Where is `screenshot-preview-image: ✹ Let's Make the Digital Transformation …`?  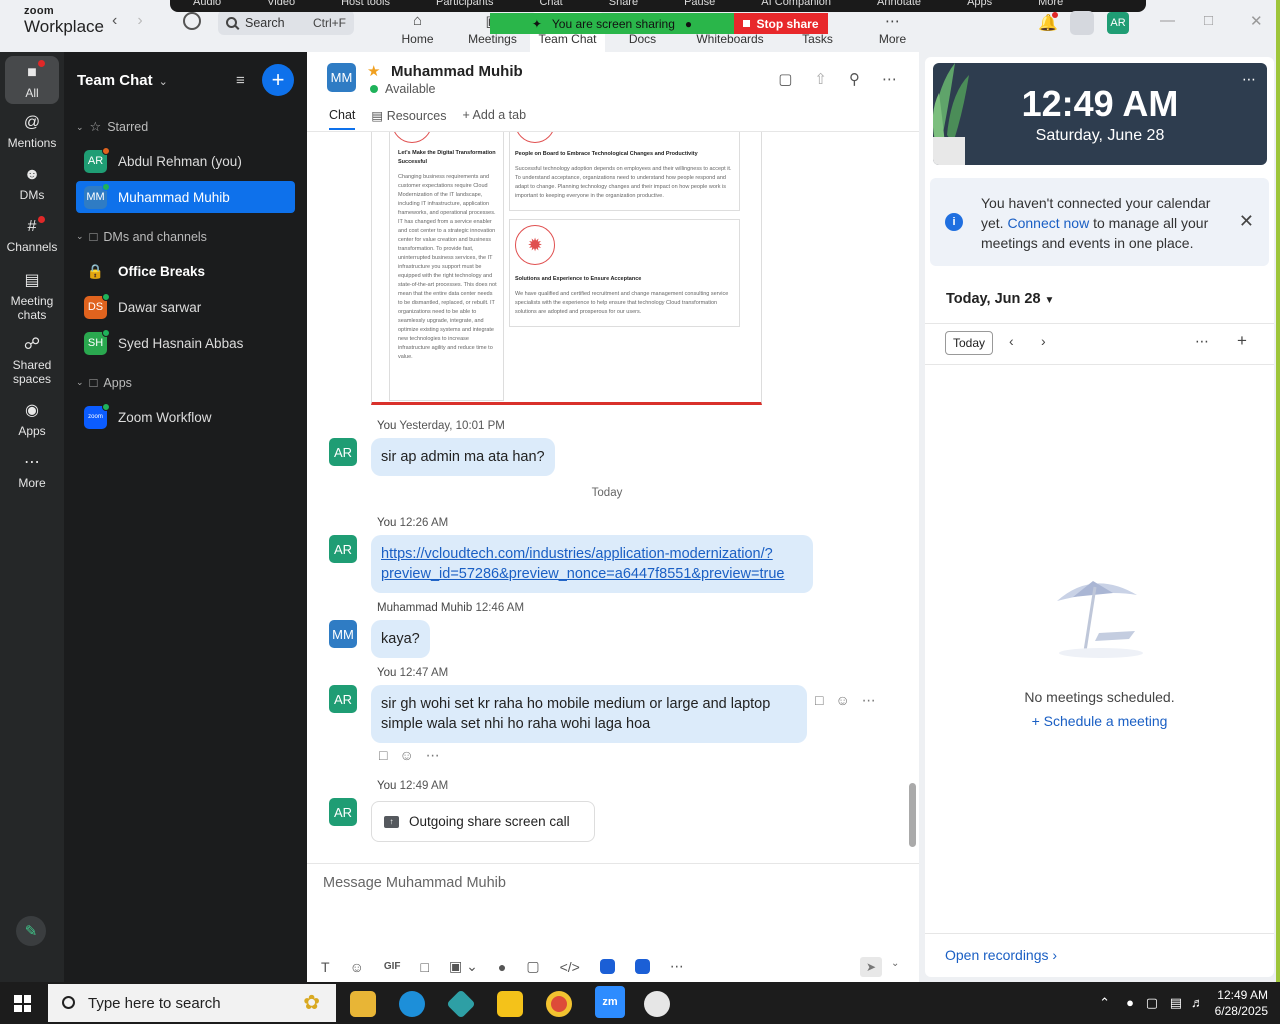 screenshot-preview-image: ✹ Let's Make the Digital Transformation … is located at coordinates (566, 268).